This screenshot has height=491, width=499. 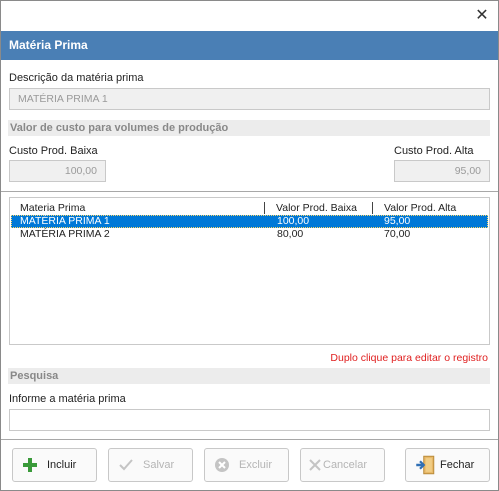 I want to click on excluir-label: Excluir, so click(x=256, y=465).